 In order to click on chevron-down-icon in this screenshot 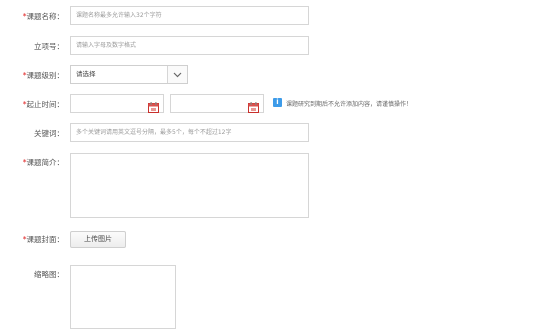, I will do `click(177, 74)`.